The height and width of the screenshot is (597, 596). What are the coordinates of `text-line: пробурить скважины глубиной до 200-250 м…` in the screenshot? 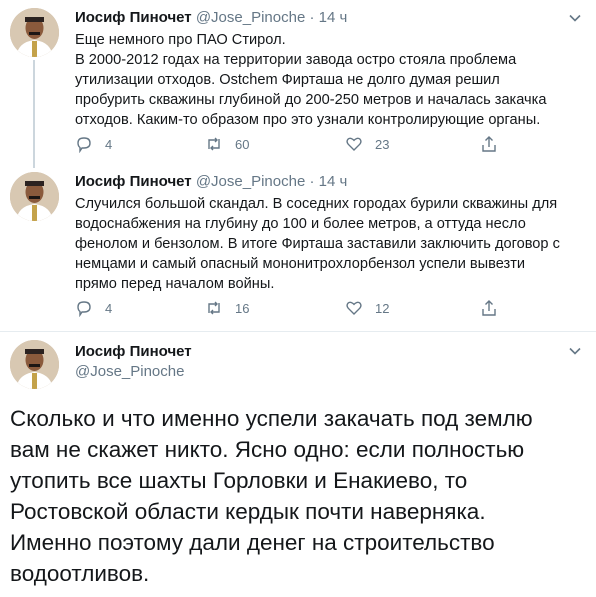 It's located at (311, 100).